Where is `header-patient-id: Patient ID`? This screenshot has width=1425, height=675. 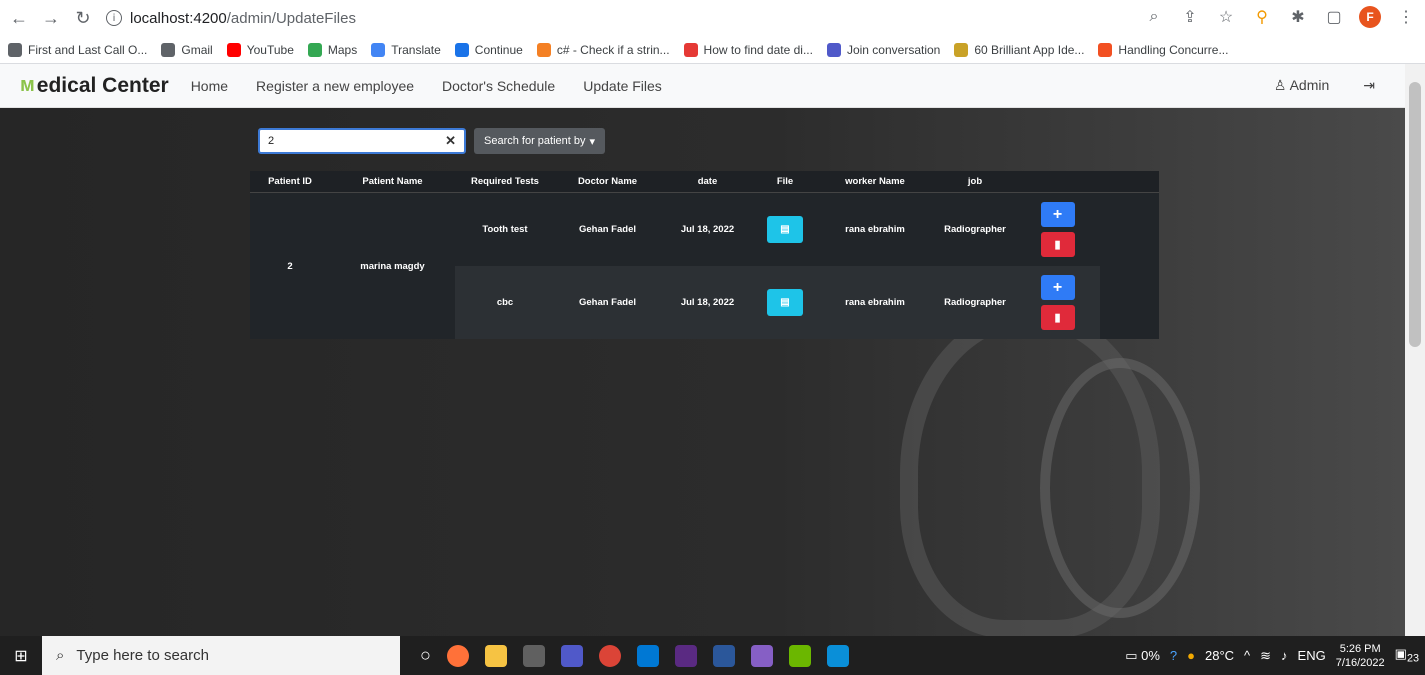 header-patient-id: Patient ID is located at coordinates (290, 181).